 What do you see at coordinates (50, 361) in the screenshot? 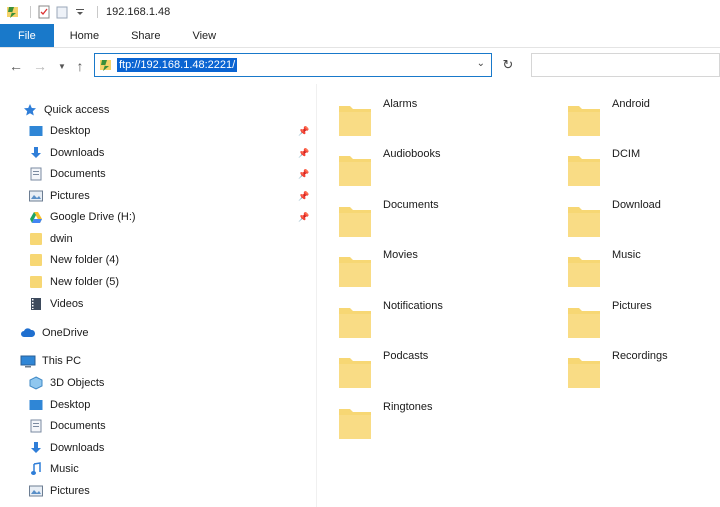
I see `nav-this-pc: This PC` at bounding box center [50, 361].